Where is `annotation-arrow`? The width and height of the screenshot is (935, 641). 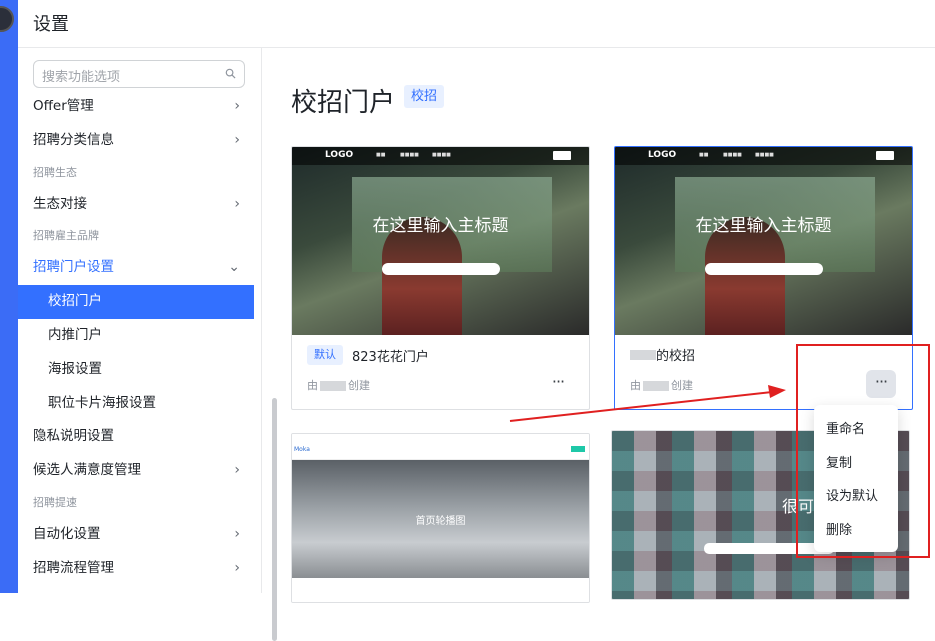
annotation-arrow is located at coordinates (647, 403).